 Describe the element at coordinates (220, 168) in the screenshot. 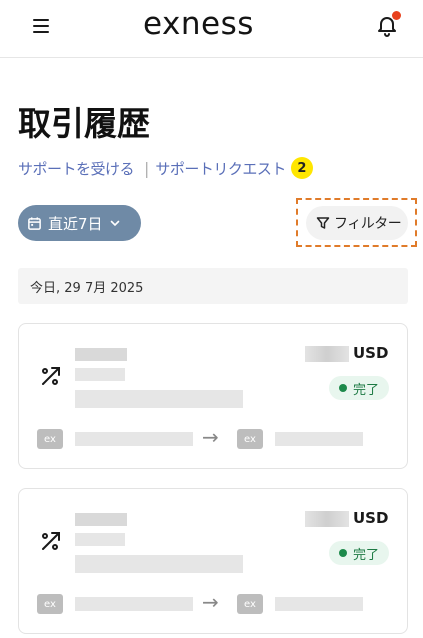

I see `support-requests-link: サポートリクエスト` at that location.